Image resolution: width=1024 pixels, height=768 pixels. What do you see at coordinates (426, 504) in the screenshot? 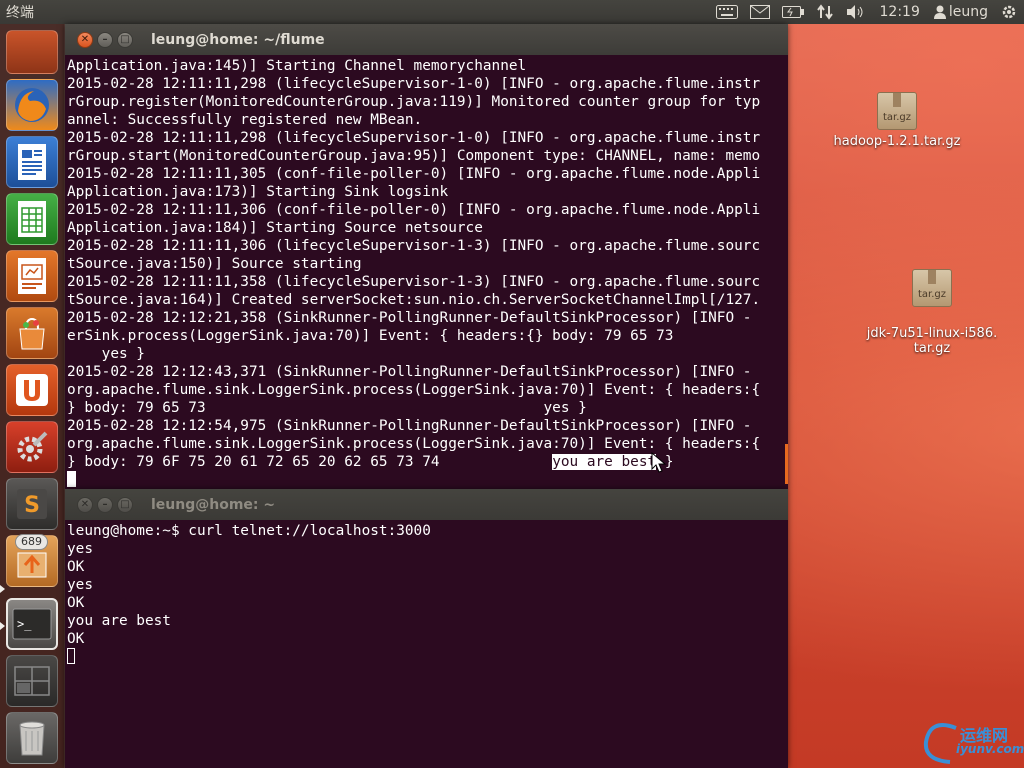
I see `window-titlebar: ✕ – □ leung@home: ~` at bounding box center [426, 504].